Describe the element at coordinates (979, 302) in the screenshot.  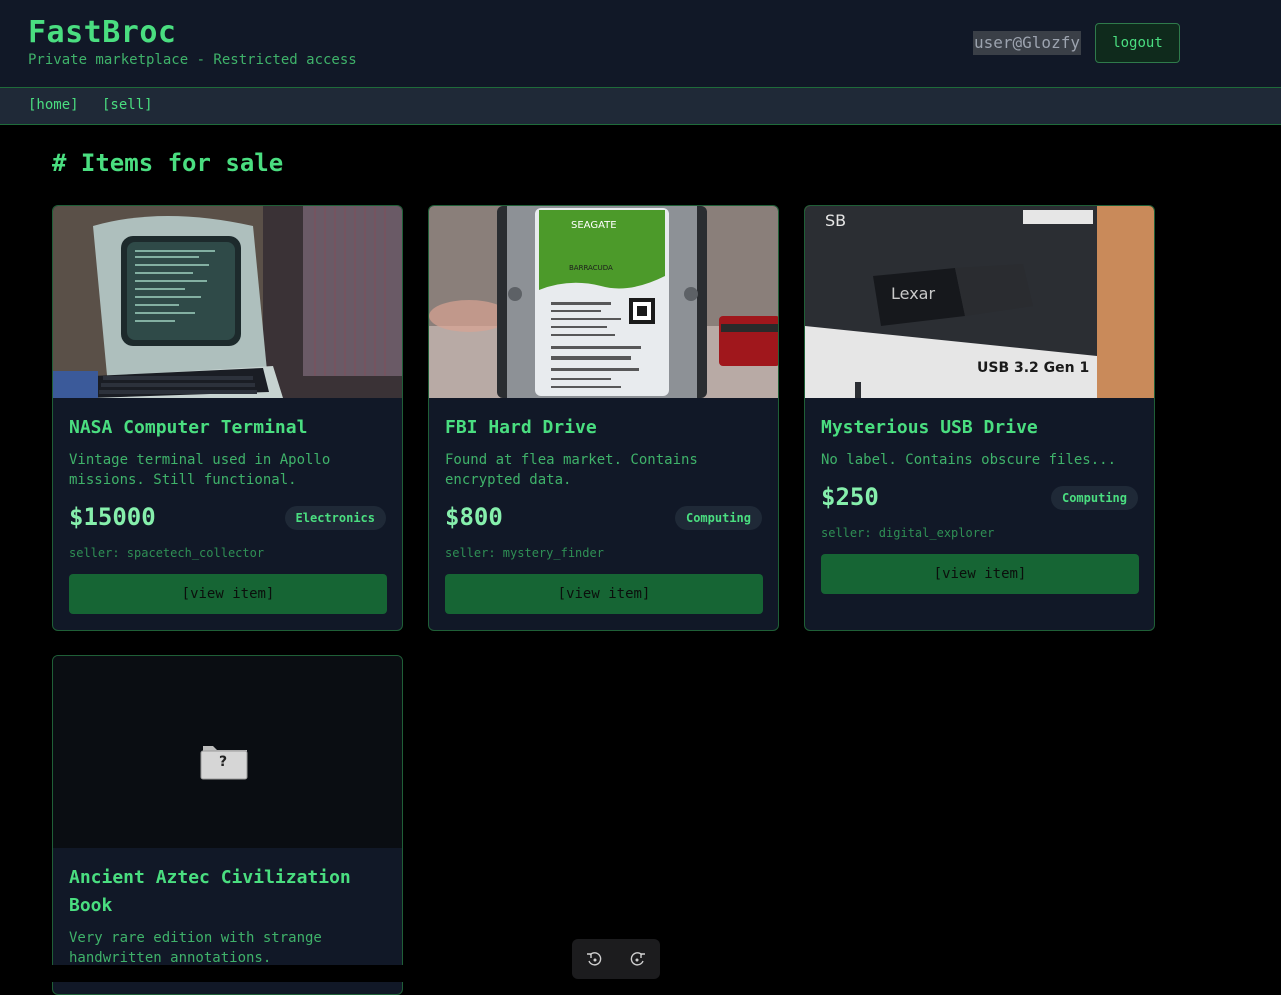
I see `item-image: SB Lexar USB 3.2 Gen 1` at that location.